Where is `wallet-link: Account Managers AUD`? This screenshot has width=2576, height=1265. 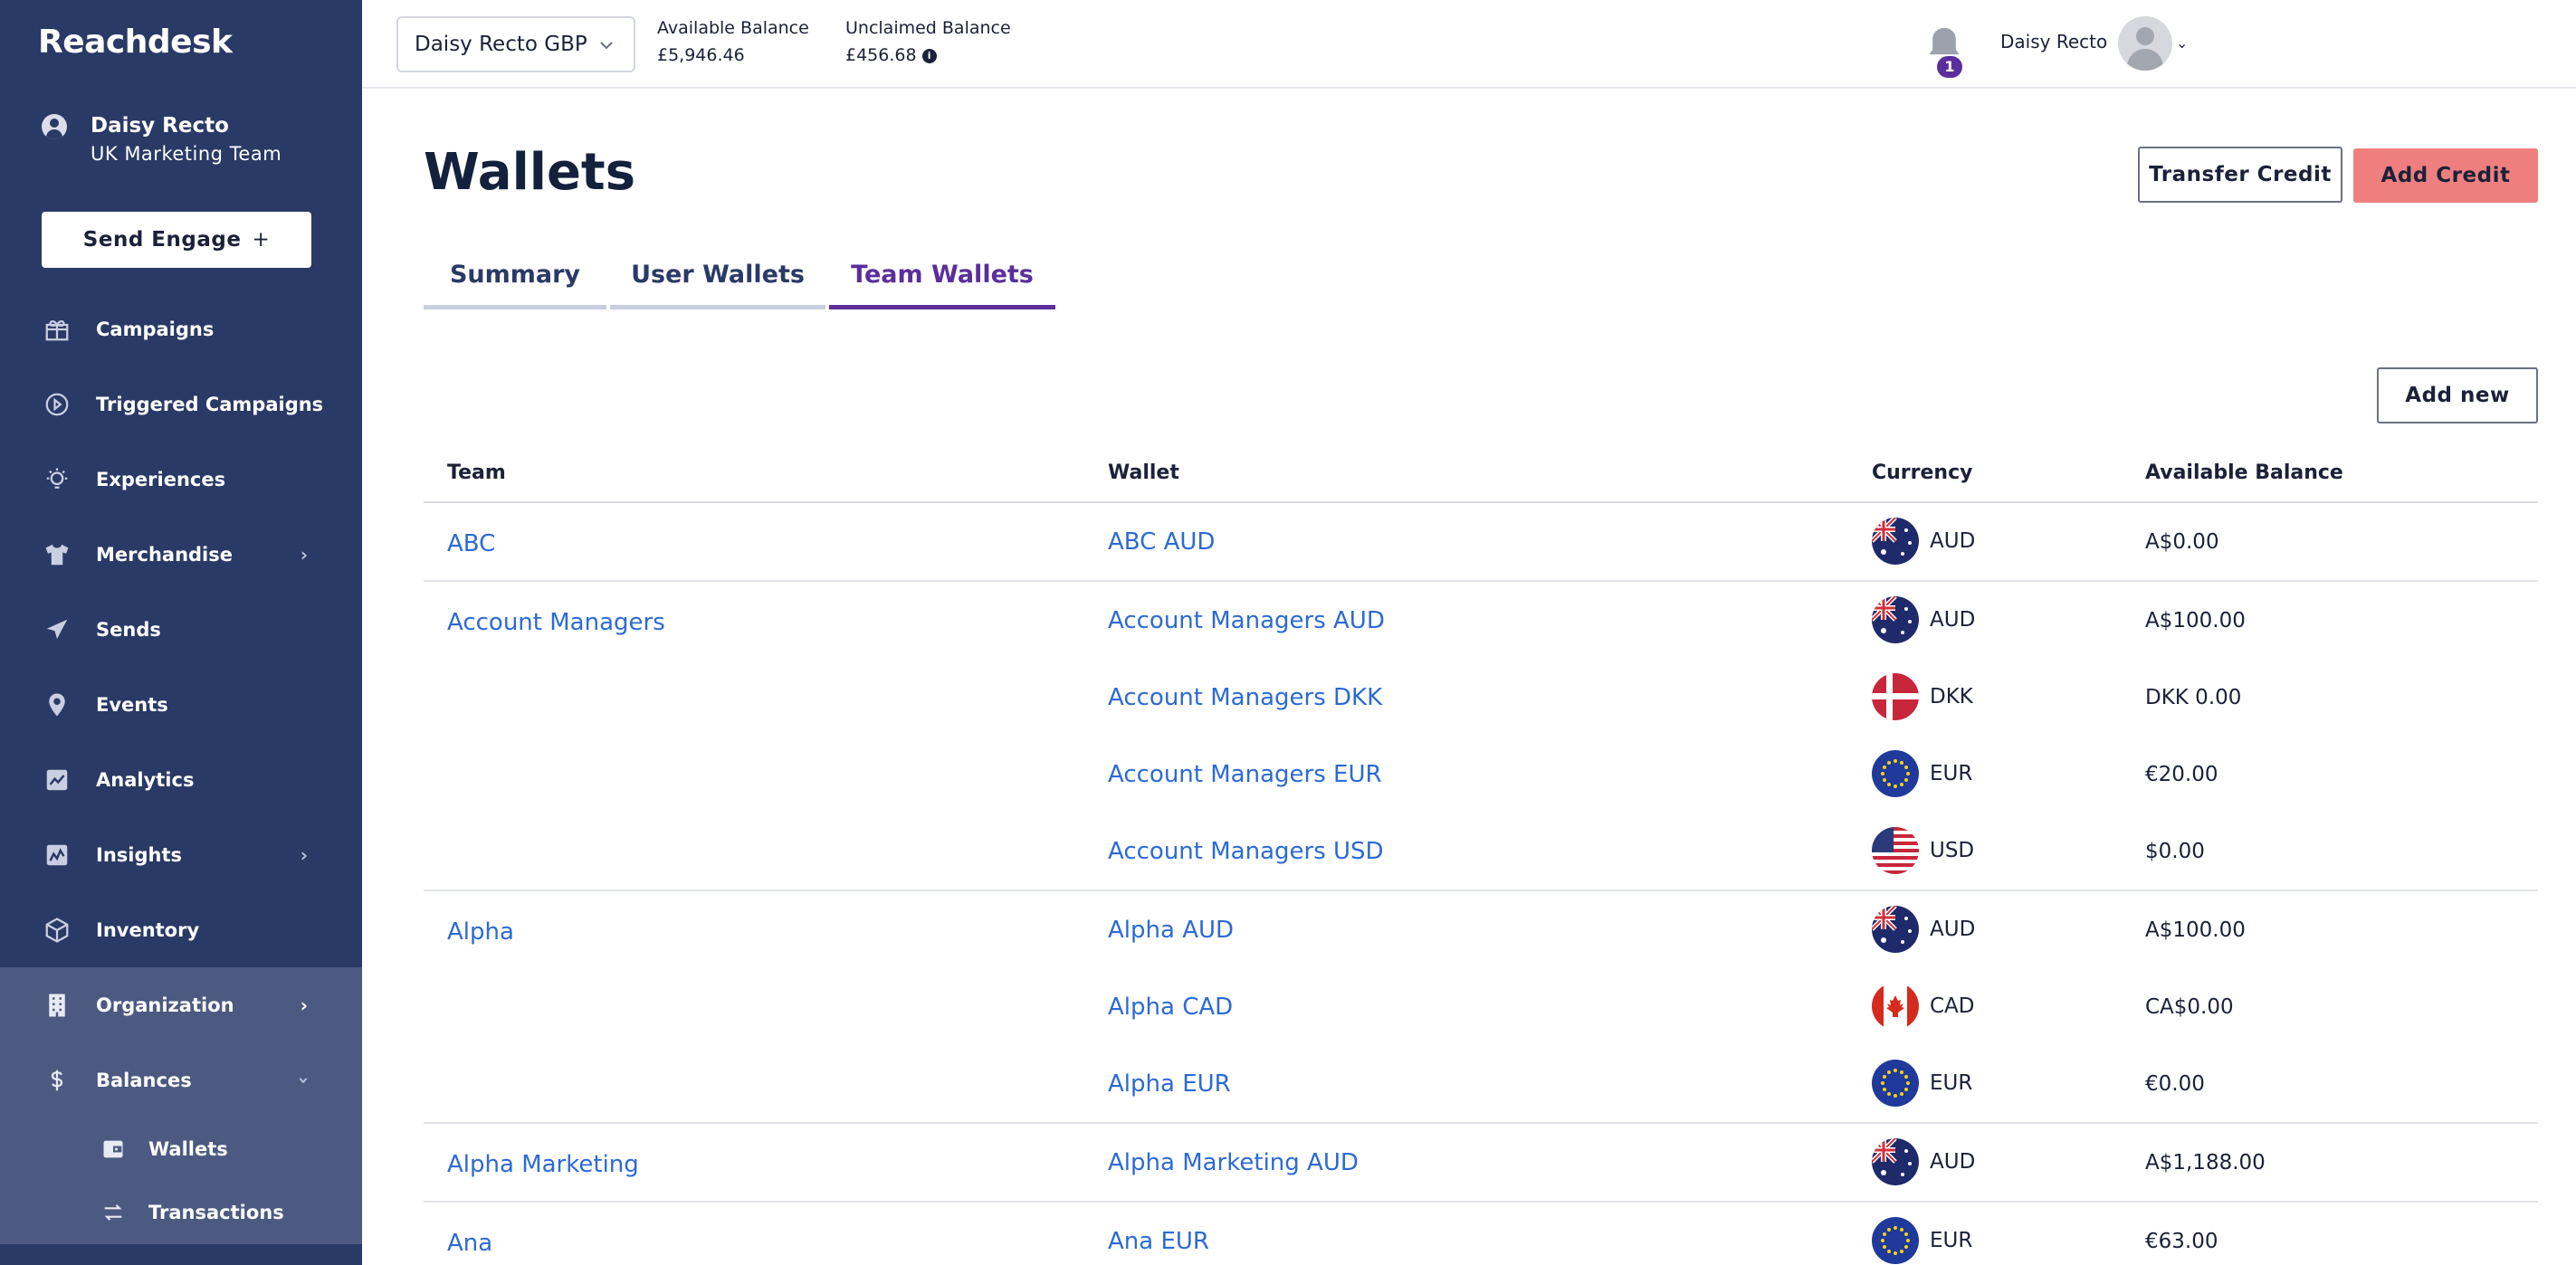
wallet-link: Account Managers AUD is located at coordinates (1246, 620).